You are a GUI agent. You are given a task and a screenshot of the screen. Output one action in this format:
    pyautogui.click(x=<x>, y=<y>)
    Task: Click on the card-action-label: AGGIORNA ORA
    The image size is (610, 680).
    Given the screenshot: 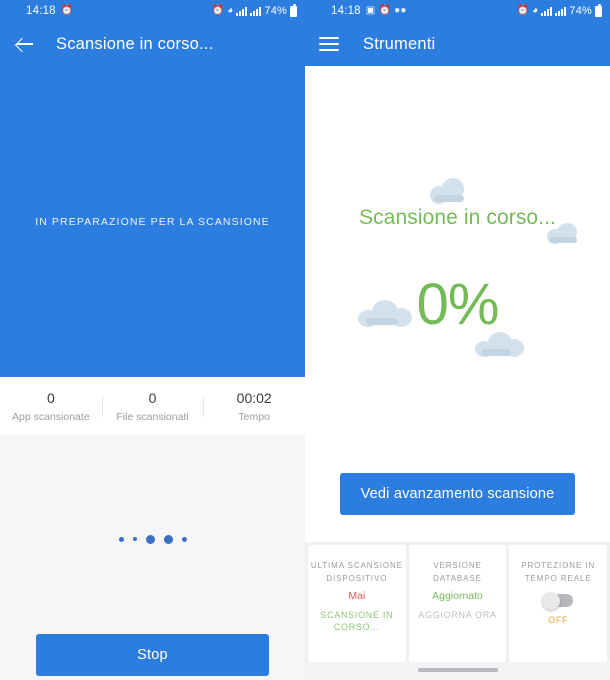 What is the action you would take?
    pyautogui.click(x=457, y=615)
    